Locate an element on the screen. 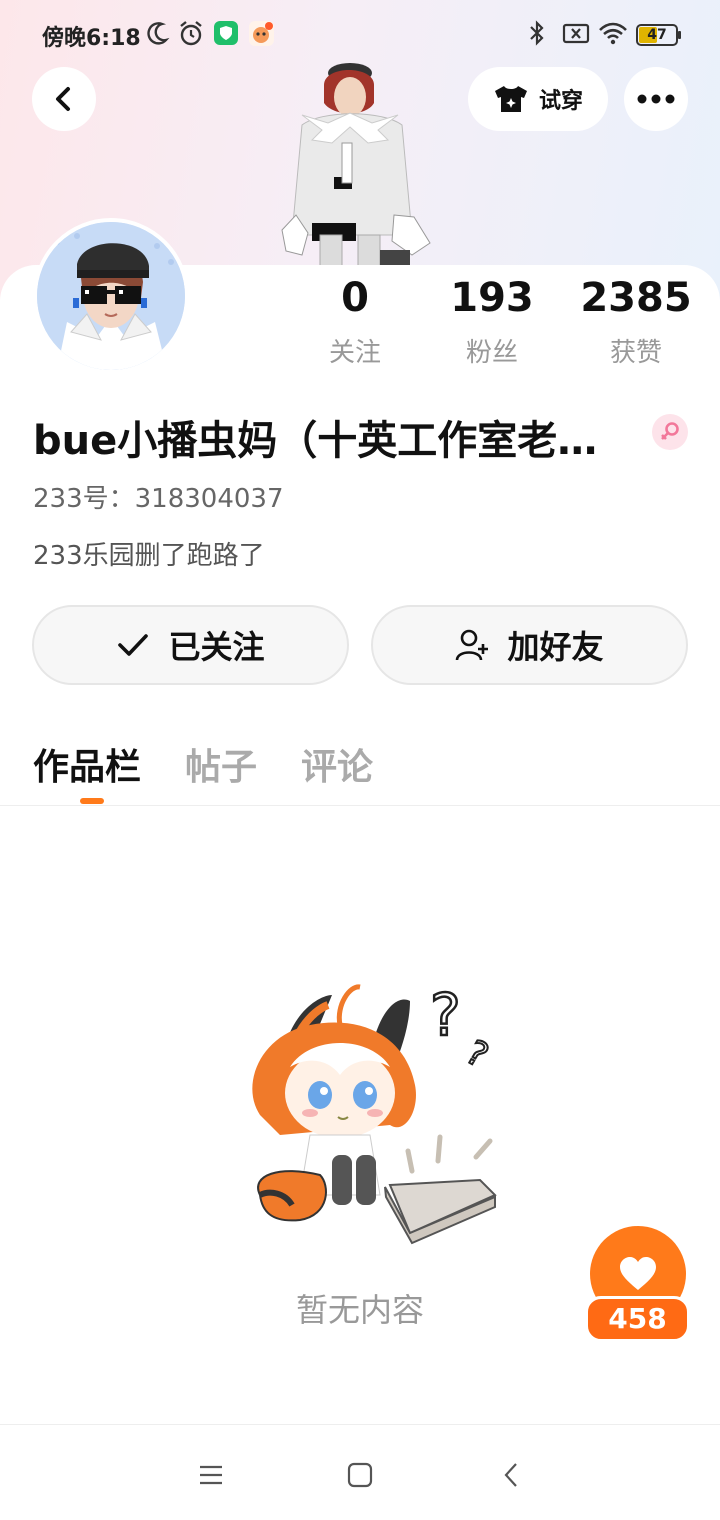 This screenshot has height=1520, width=720. wifi-icon is located at coordinates (613, 33).